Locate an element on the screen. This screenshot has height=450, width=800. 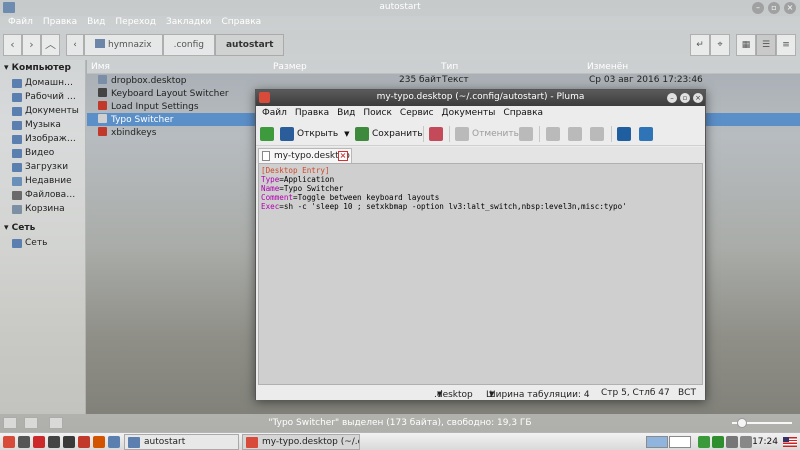
editor-menu-item: Правка is located at coordinates (312, 114).